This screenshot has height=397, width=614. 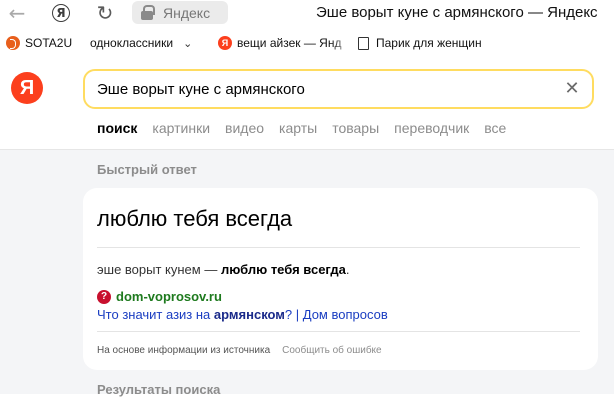 I want to click on tab-images: картинки, so click(x=181, y=128).